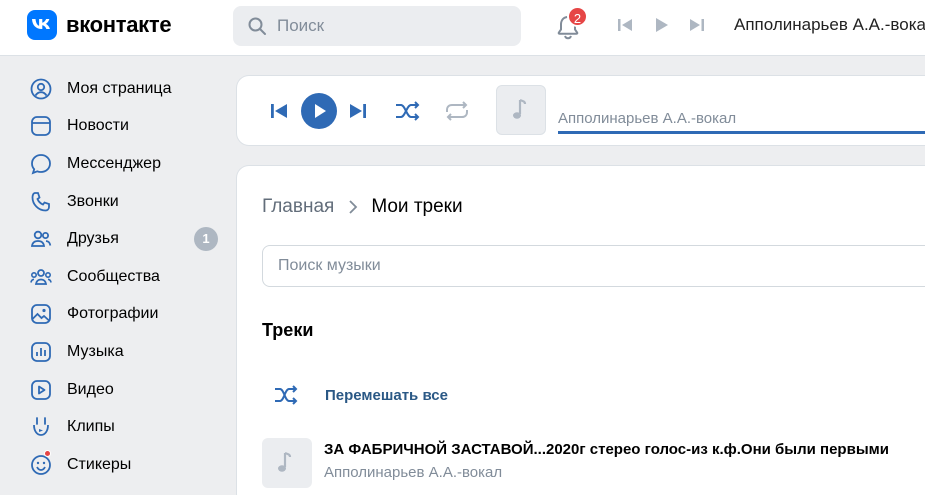 Image resolution: width=925 pixels, height=495 pixels. I want to click on player-track-title: Апполинарьев А.А.-вокал, so click(647, 118).